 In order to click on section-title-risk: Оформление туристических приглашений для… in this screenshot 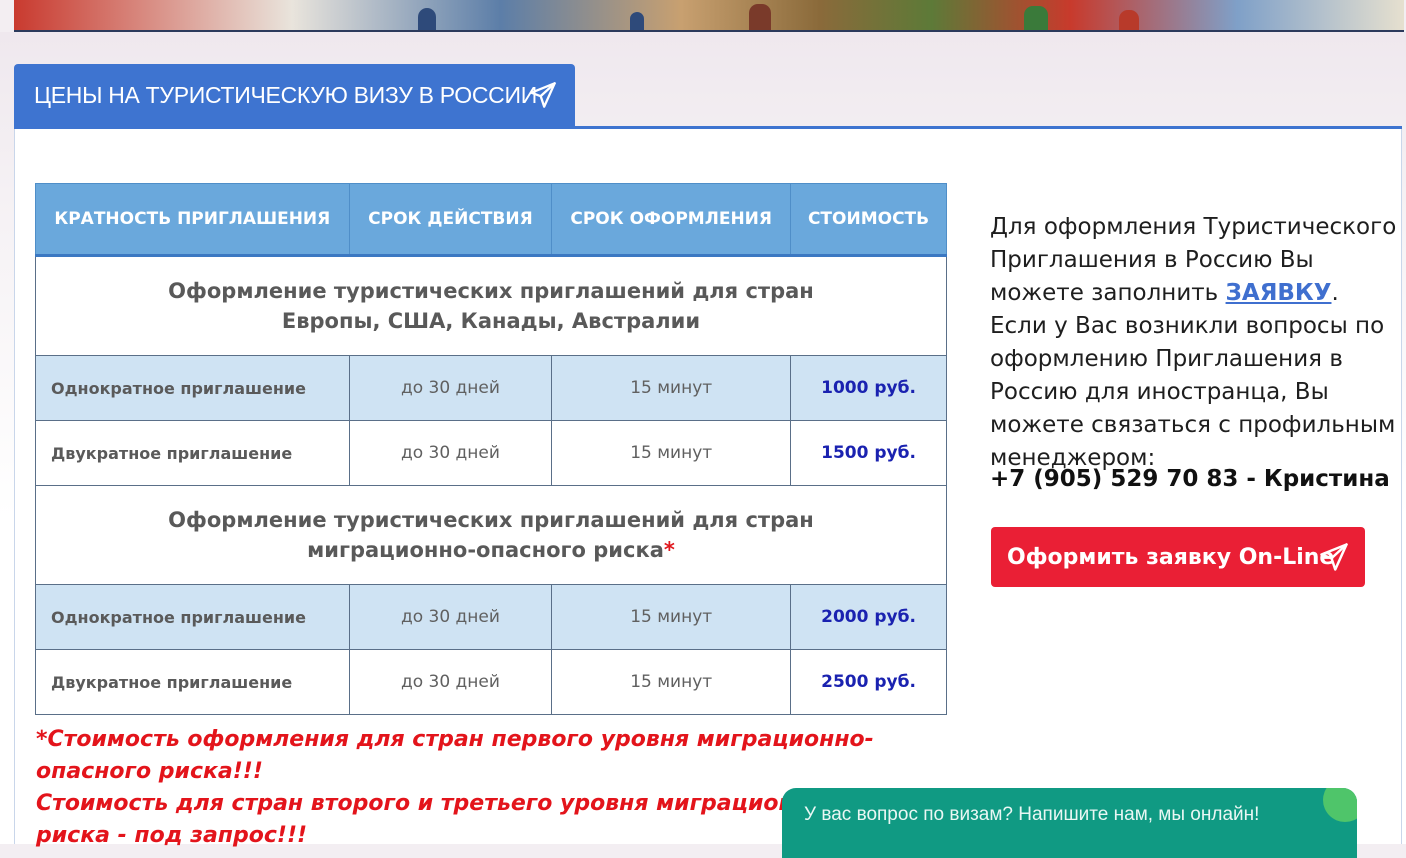, I will do `click(491, 535)`.